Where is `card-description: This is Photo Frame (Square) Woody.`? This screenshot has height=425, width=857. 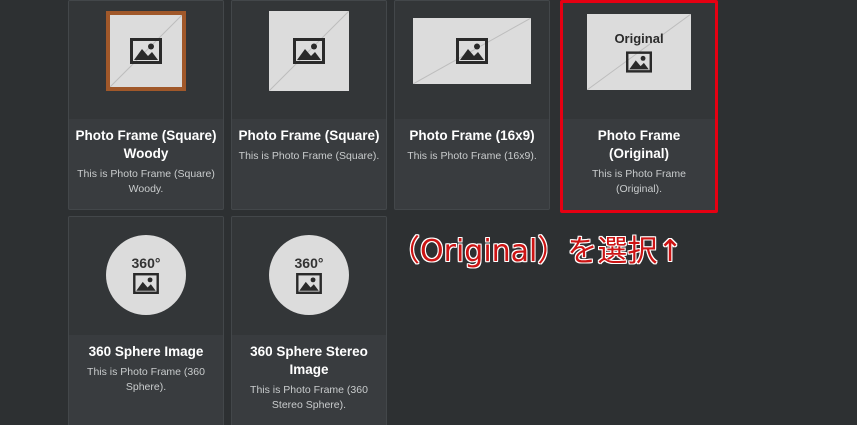
card-description: This is Photo Frame (Square) Woody. is located at coordinates (146, 181).